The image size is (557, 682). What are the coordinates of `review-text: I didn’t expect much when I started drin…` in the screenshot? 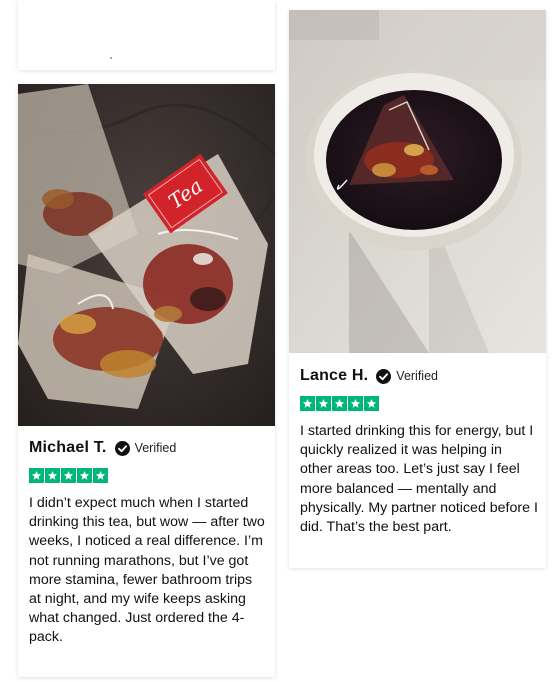 It's located at (147, 570).